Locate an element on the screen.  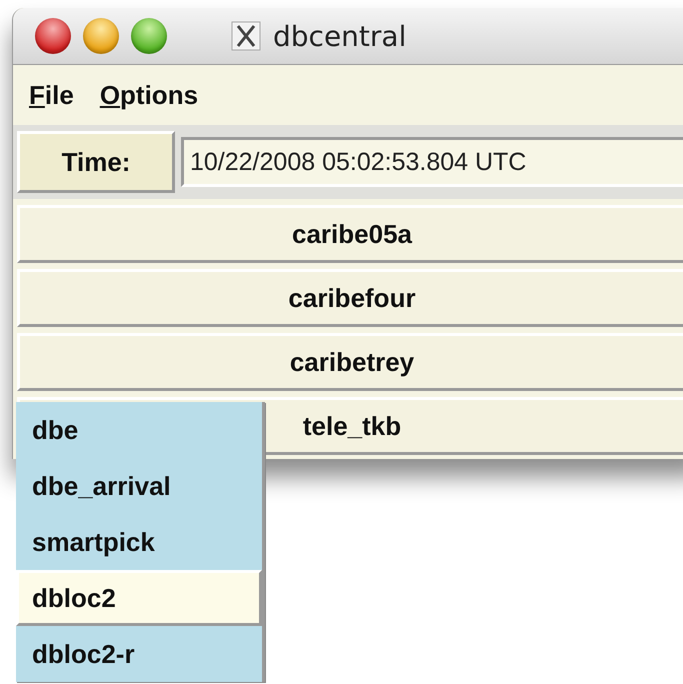
menu-item: dbloc2 is located at coordinates (139, 598).